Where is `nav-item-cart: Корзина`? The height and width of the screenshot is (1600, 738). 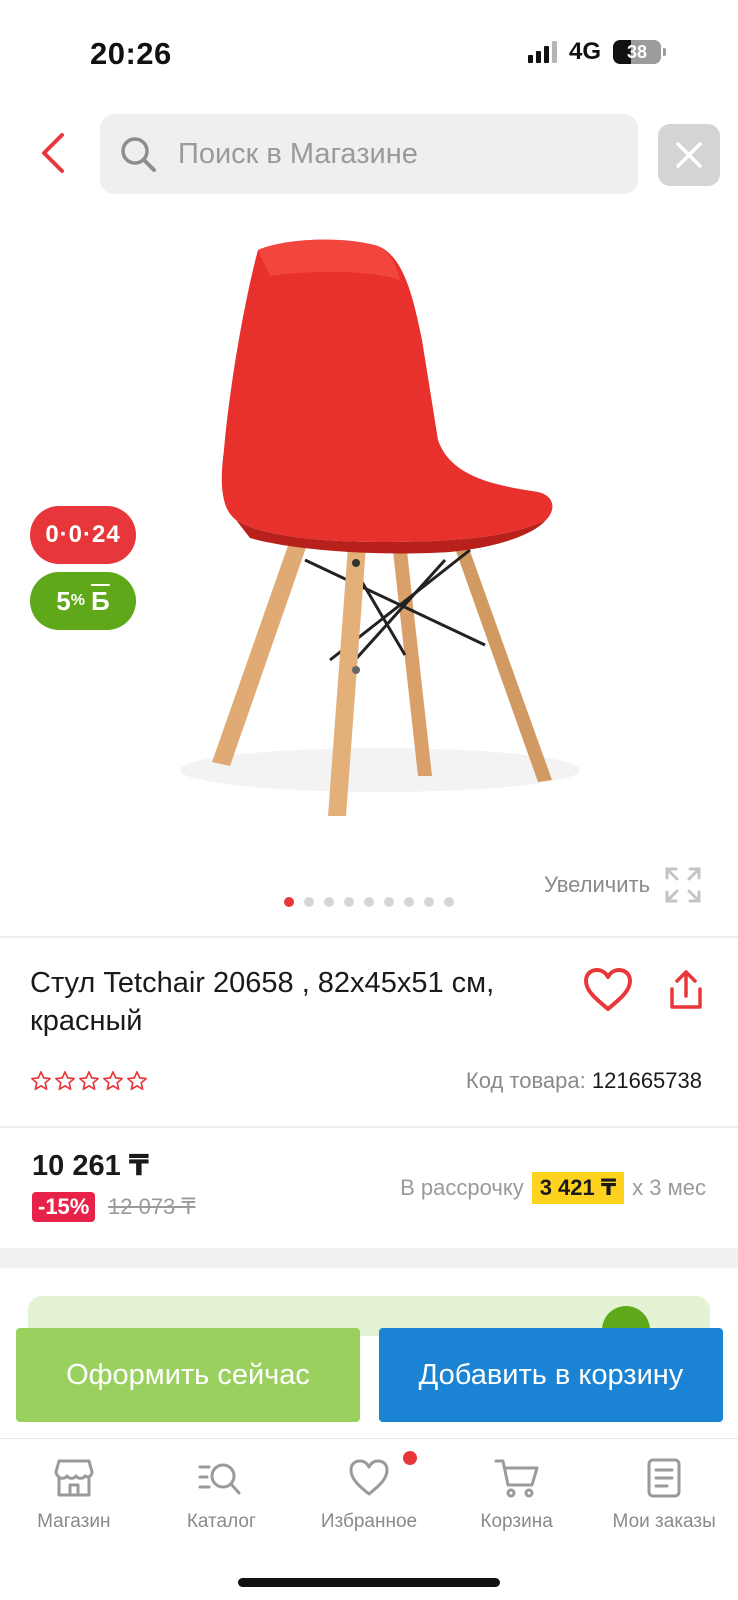
nav-item-cart: Корзина is located at coordinates (517, 1493).